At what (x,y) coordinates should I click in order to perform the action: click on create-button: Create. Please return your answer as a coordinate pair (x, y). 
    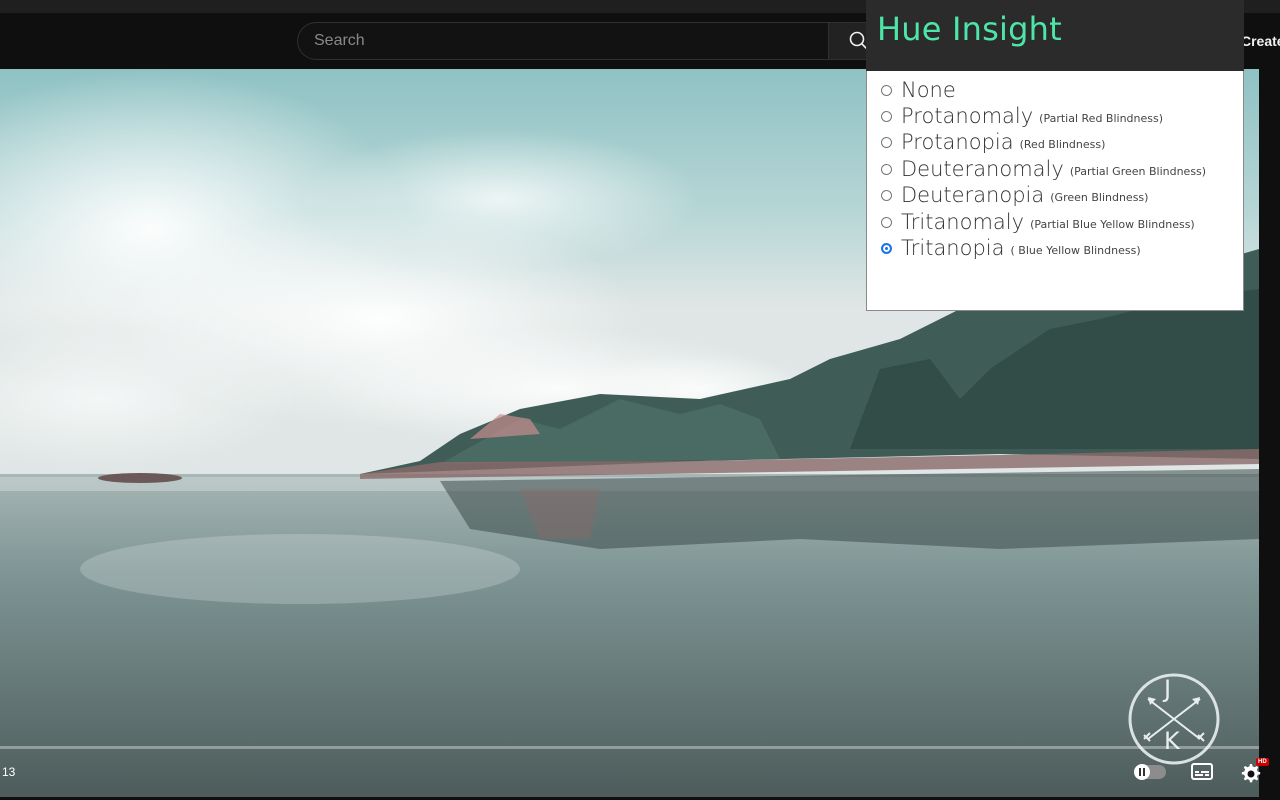
    Looking at the image, I should click on (1260, 41).